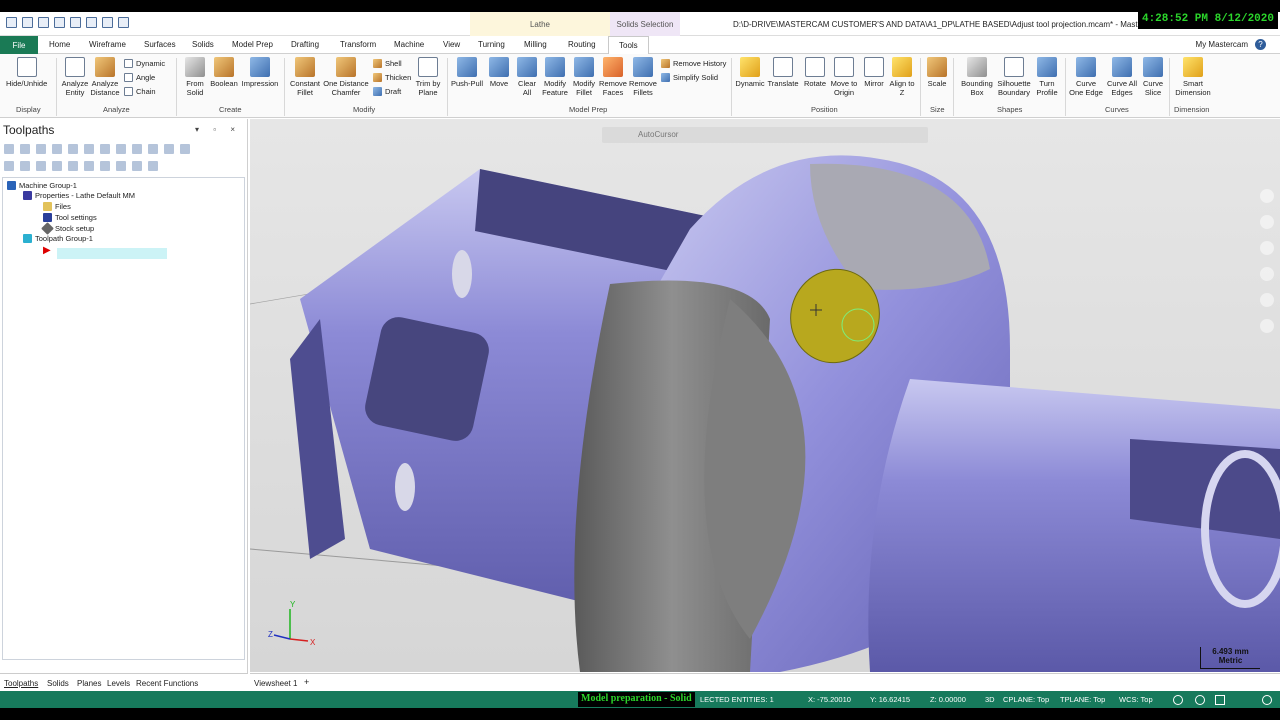  Describe the element at coordinates (57, 166) in the screenshot. I see `move-down-icon` at that location.